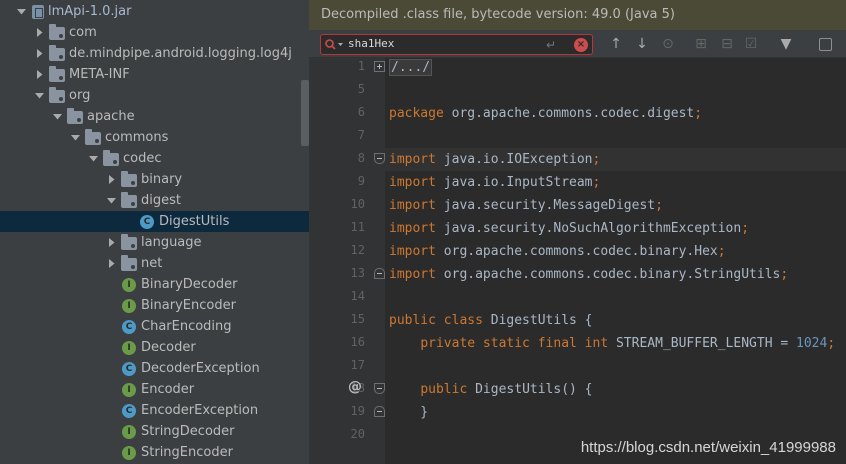 The width and height of the screenshot is (846, 464). What do you see at coordinates (357, 273) in the screenshot?
I see `line-number: 13` at bounding box center [357, 273].